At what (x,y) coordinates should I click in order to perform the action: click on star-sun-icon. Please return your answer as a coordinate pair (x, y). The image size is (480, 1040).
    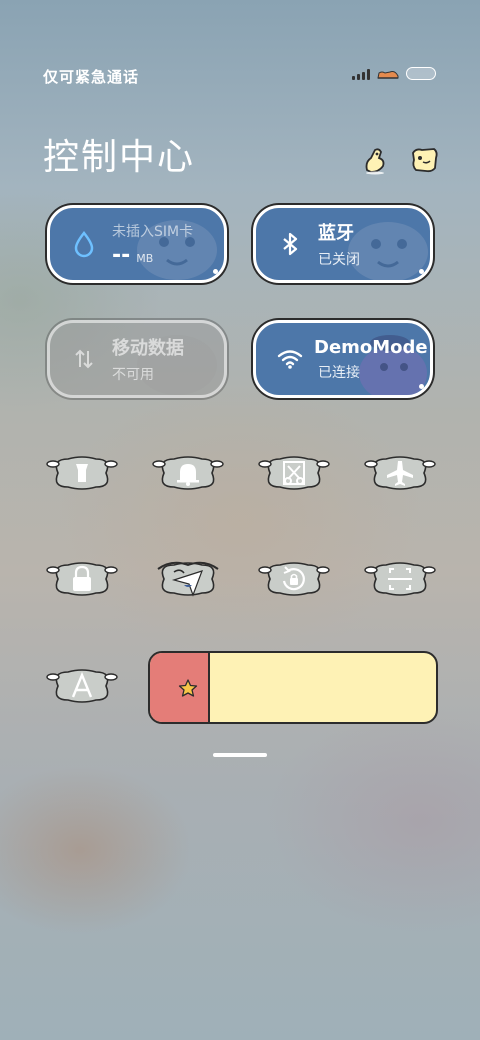
    Looking at the image, I should click on (188, 688).